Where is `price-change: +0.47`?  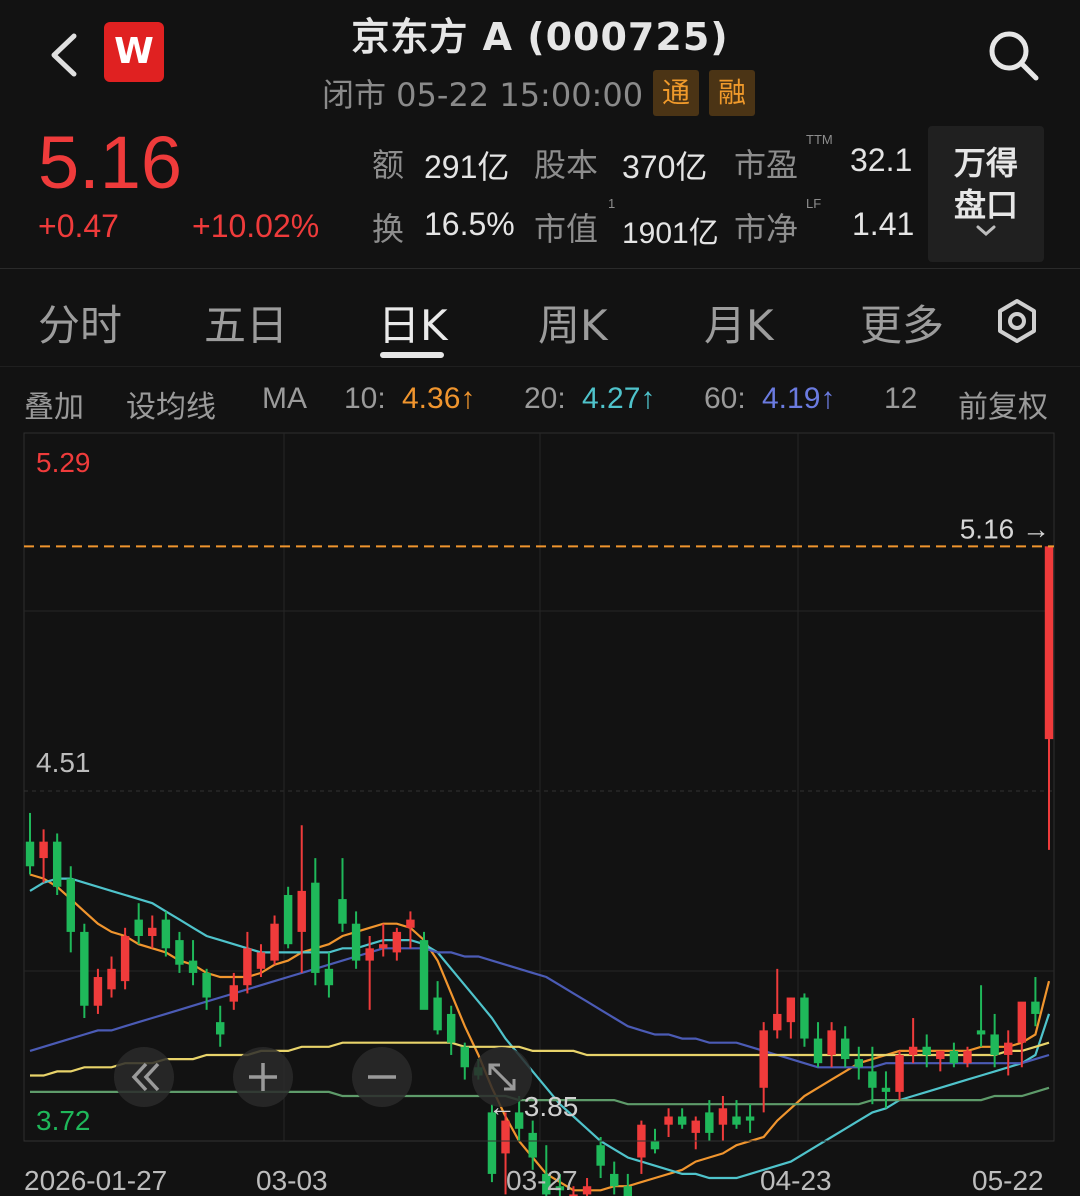 price-change: +0.47 is located at coordinates (78, 226).